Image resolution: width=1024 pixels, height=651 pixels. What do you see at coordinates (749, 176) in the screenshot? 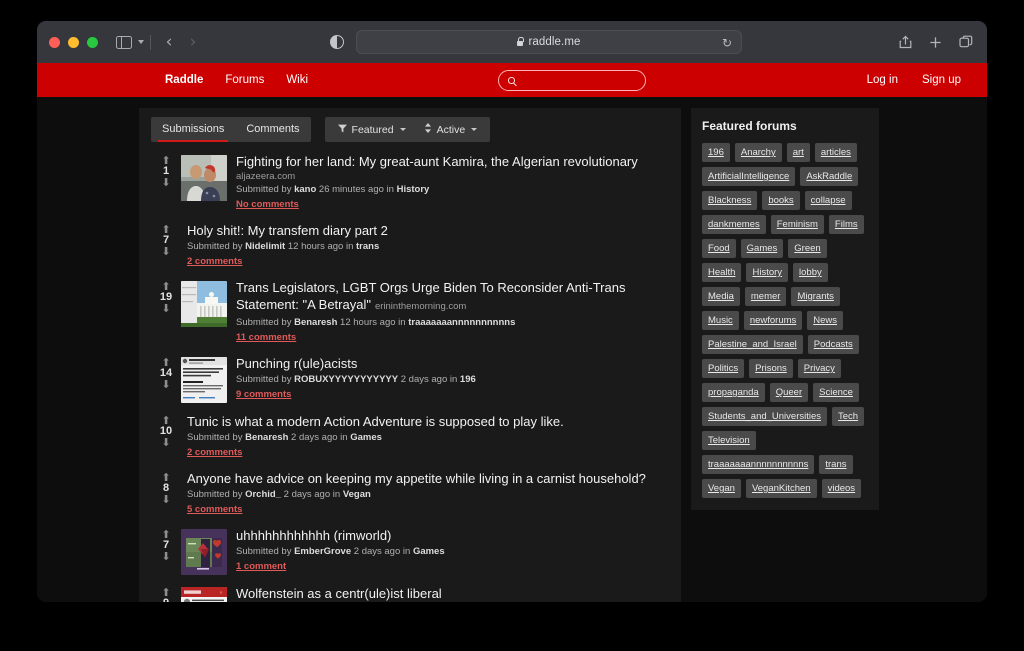
I see `forum-tag: ArtificialIntelligence` at bounding box center [749, 176].